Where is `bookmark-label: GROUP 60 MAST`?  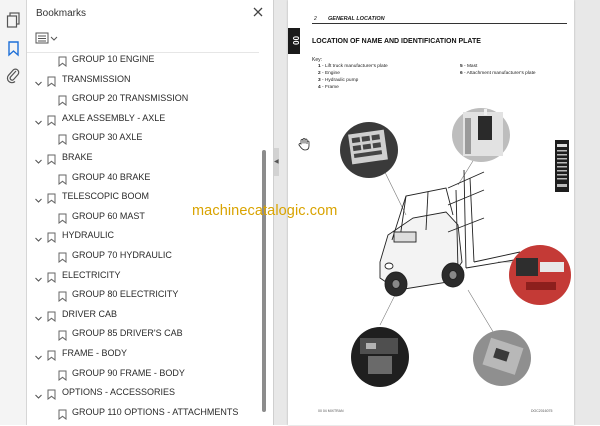
bookmark-label: GROUP 60 MAST is located at coordinates (108, 215).